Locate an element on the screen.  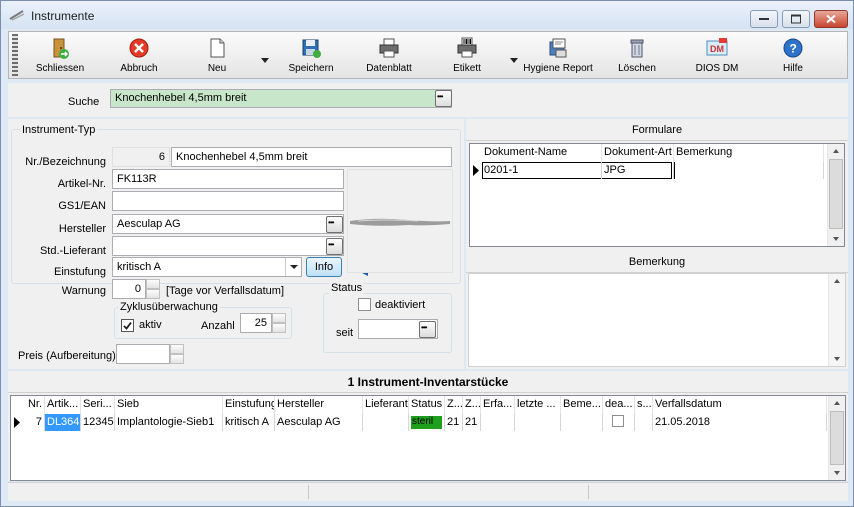
seit-date-button is located at coordinates (427, 329).